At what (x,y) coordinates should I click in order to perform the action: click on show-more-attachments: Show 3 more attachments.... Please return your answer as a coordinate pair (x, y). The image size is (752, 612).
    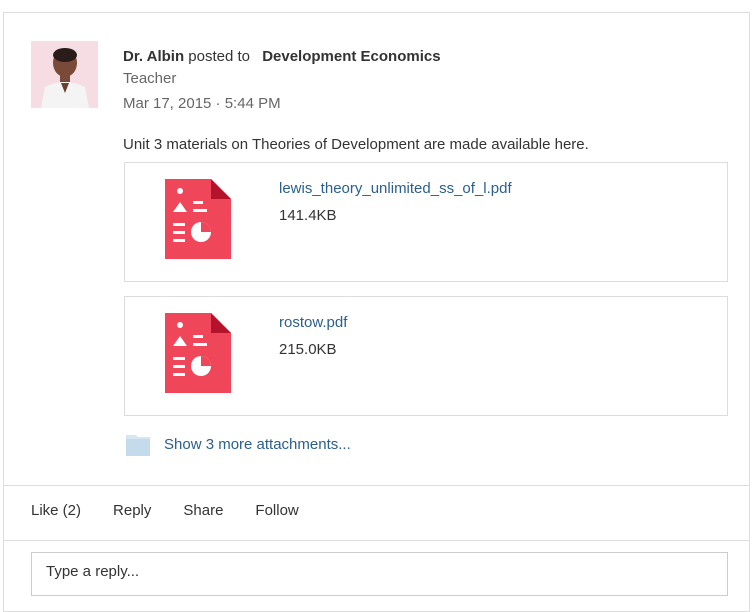
    Looking at the image, I should click on (238, 444).